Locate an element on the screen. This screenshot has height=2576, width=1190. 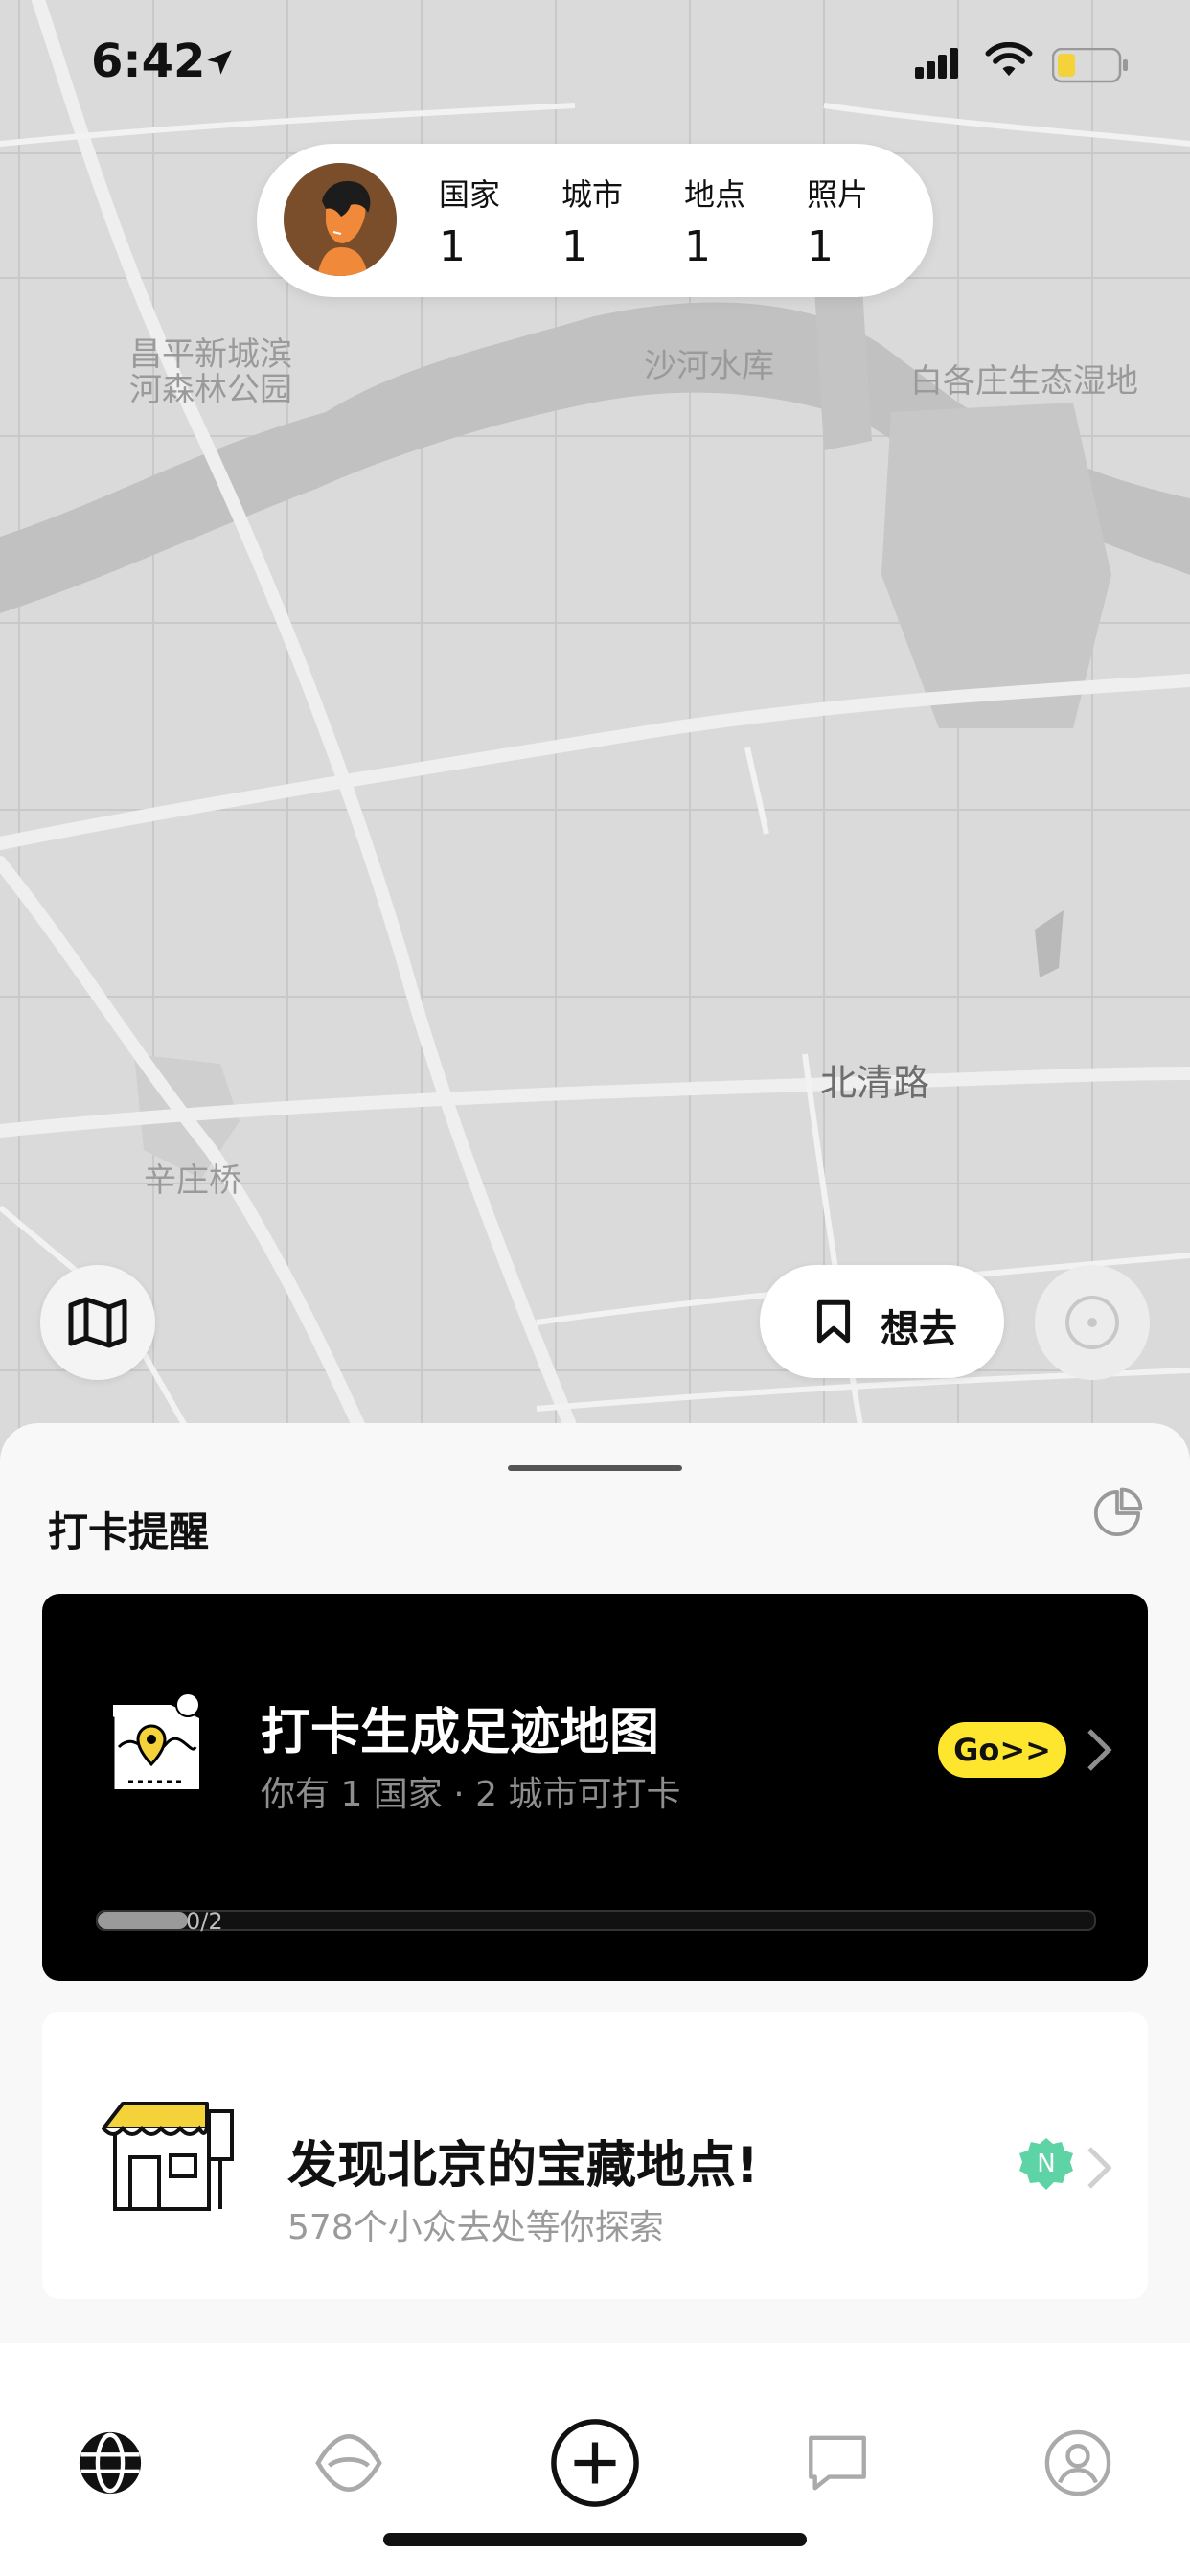
explore-icon is located at coordinates (349, 2463).